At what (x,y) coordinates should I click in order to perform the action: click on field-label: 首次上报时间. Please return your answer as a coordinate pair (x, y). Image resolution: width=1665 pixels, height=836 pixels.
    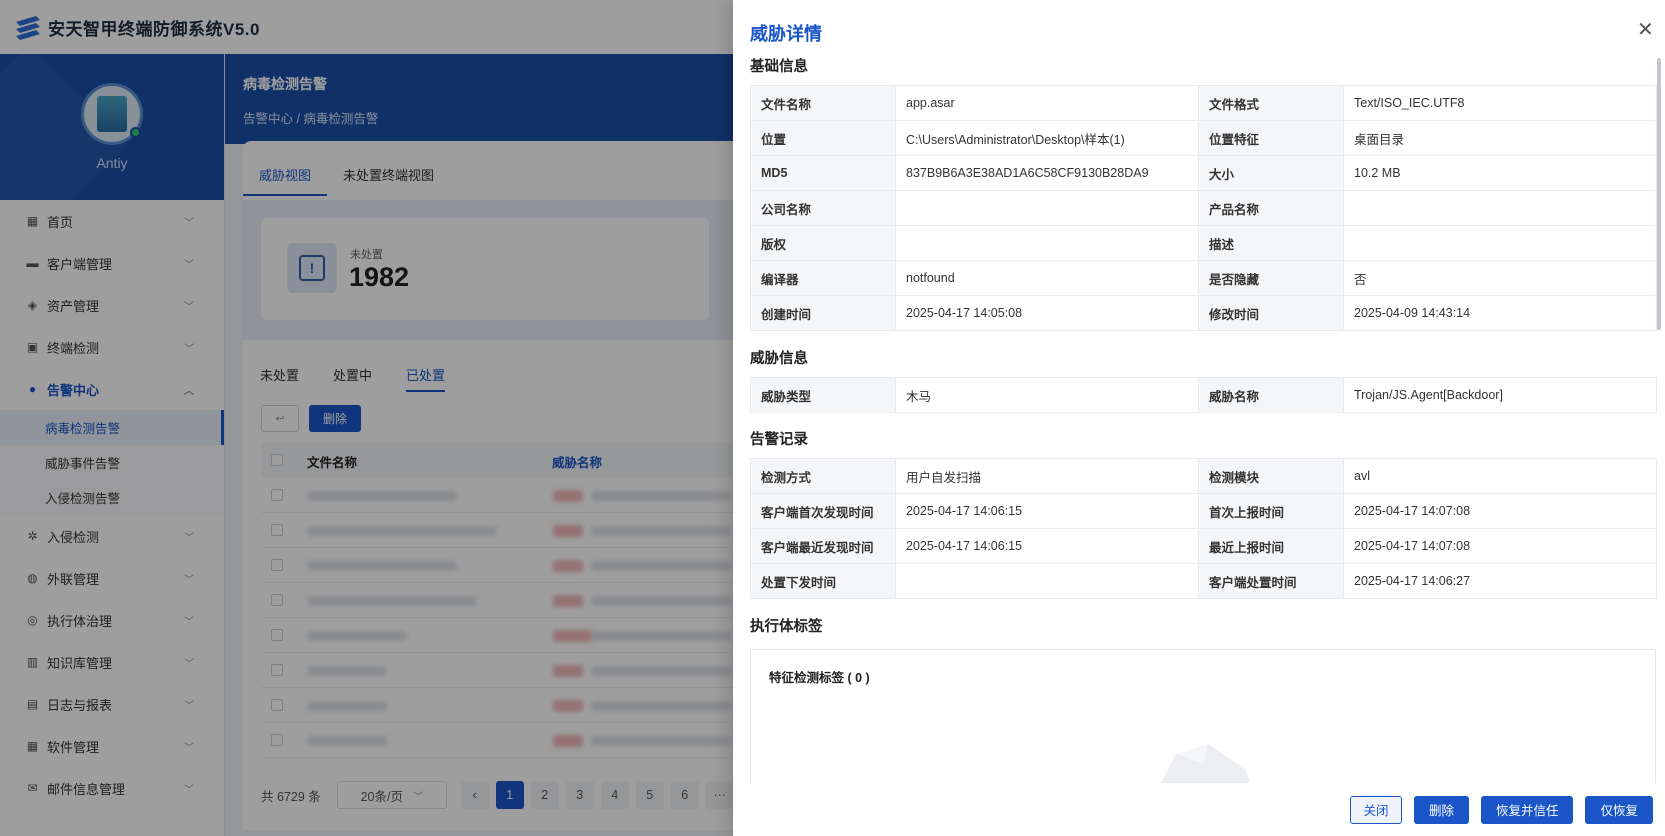
    Looking at the image, I should click on (1271, 511).